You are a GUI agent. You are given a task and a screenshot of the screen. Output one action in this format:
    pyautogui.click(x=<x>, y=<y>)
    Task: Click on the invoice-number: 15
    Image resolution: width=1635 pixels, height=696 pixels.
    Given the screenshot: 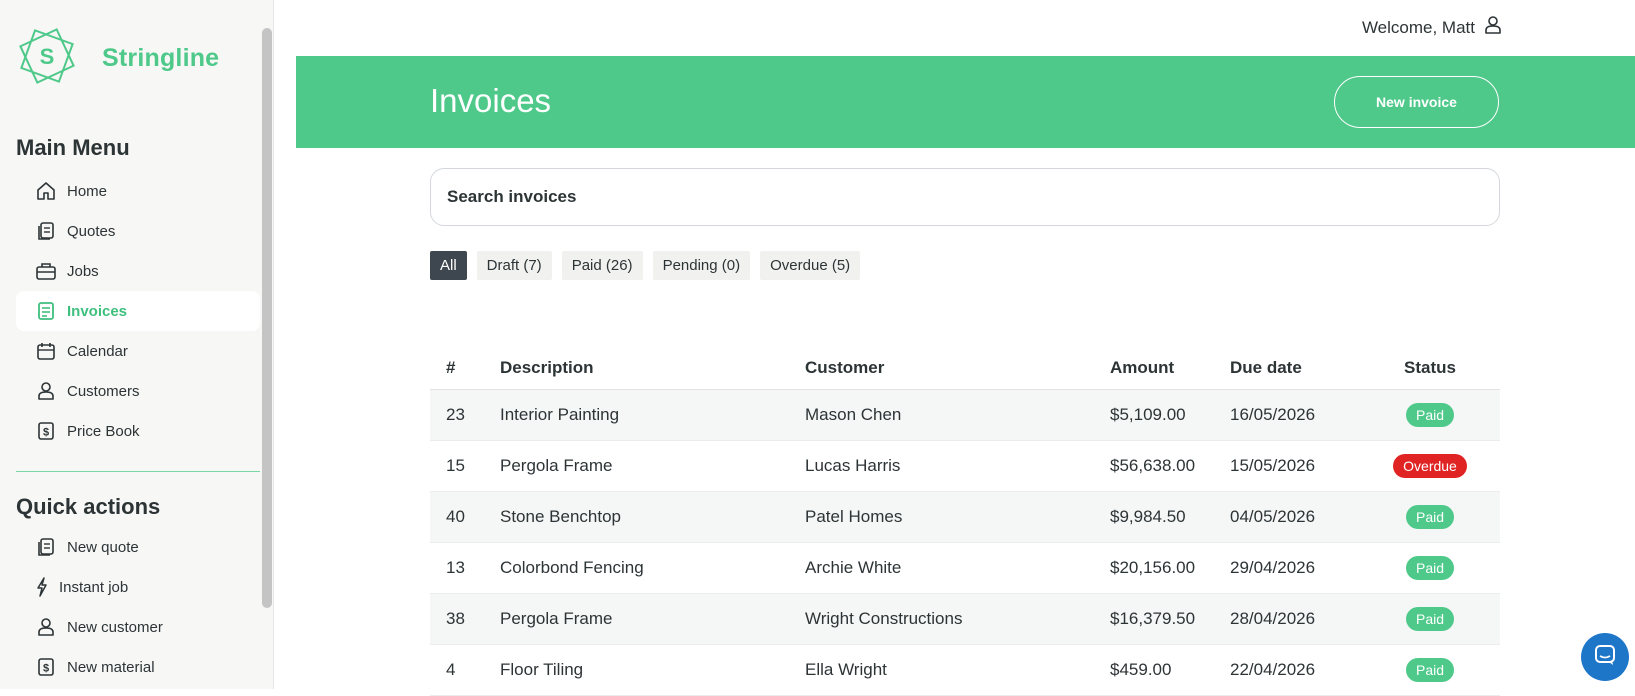 What is the action you would take?
    pyautogui.click(x=455, y=465)
    